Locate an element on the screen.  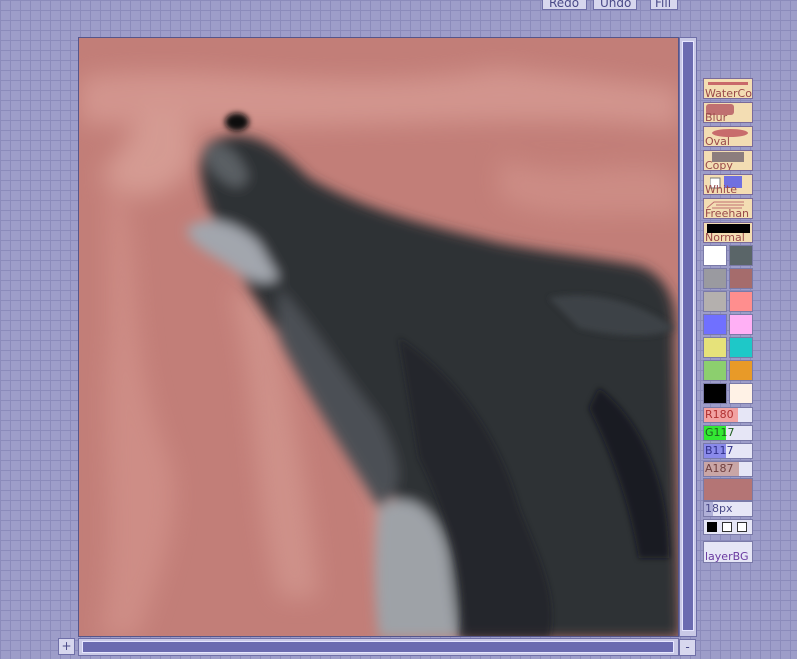
zoom-in-button: + is located at coordinates (66, 646).